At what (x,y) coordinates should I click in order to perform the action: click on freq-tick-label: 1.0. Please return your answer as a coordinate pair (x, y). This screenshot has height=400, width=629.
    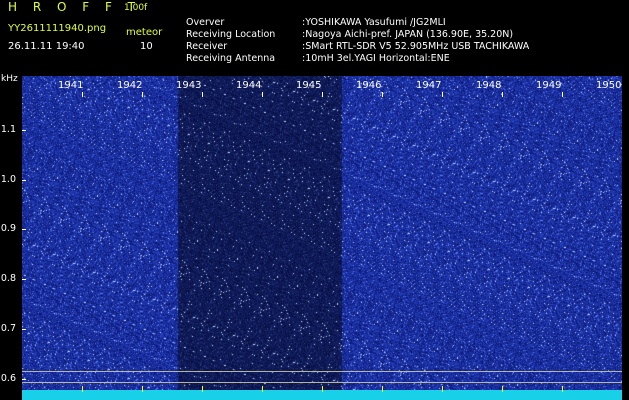
    Looking at the image, I should click on (8, 179).